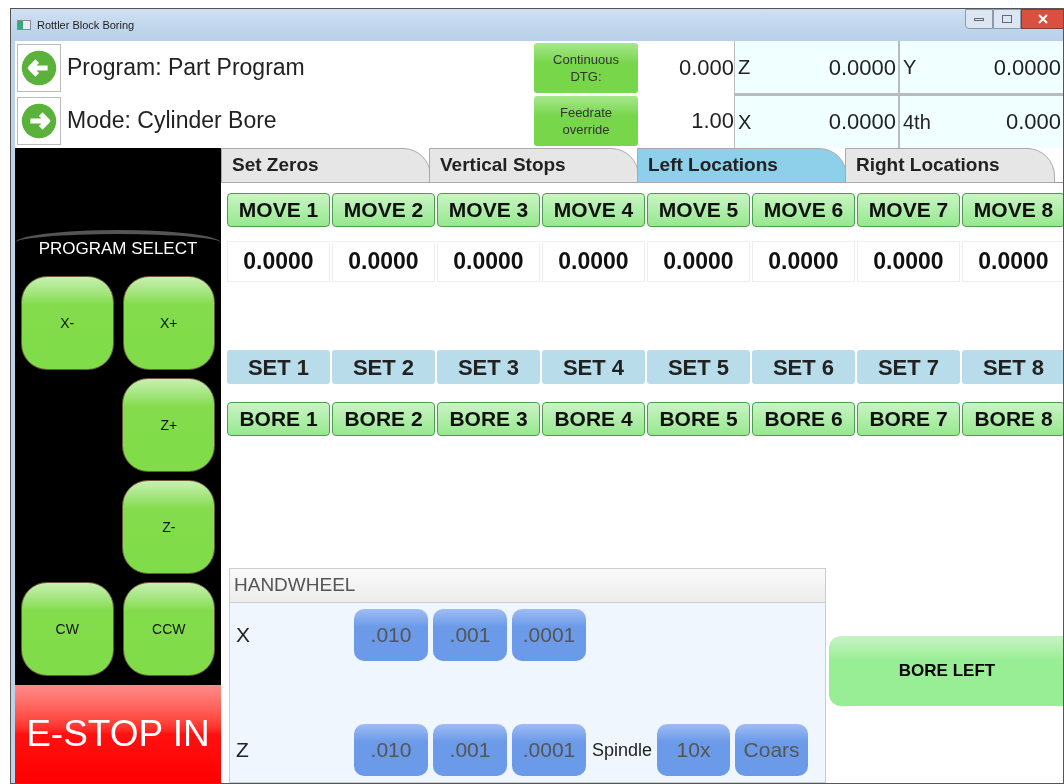 The width and height of the screenshot is (1064, 784). What do you see at coordinates (168, 629) in the screenshot?
I see `jog-button: CCW` at bounding box center [168, 629].